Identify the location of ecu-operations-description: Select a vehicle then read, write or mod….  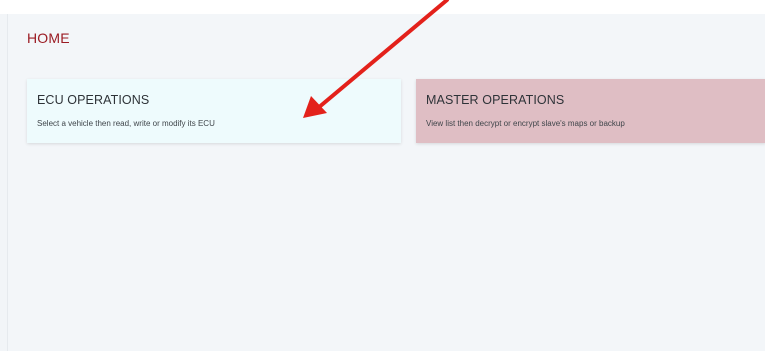
(126, 123).